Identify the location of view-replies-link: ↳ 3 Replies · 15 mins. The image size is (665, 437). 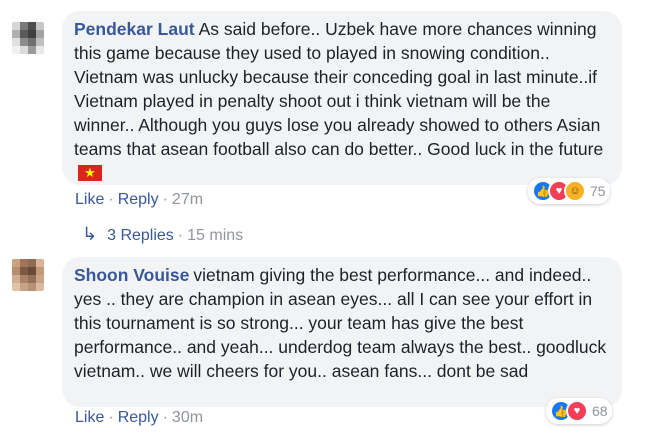
(162, 234).